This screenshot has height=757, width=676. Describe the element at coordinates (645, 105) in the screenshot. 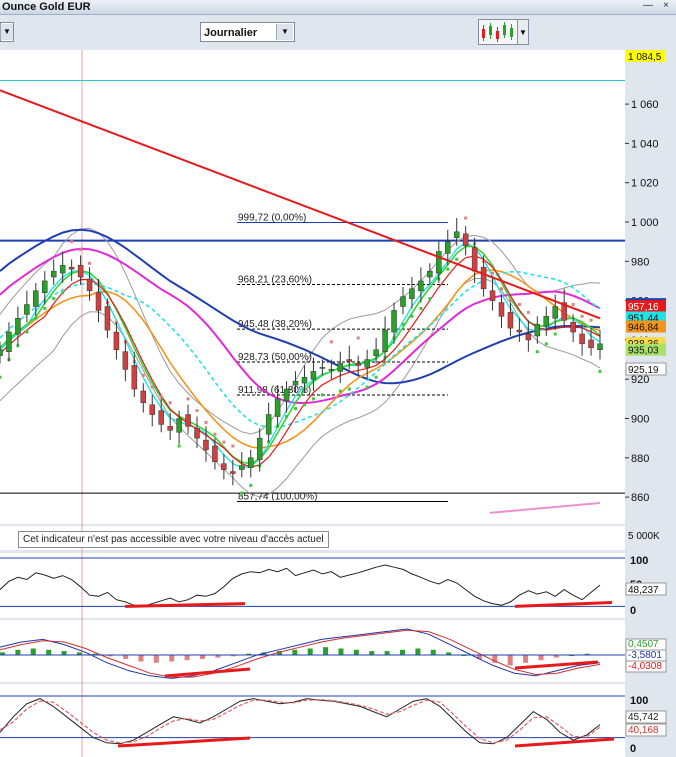

I see `price-tick-label: 1 060` at that location.